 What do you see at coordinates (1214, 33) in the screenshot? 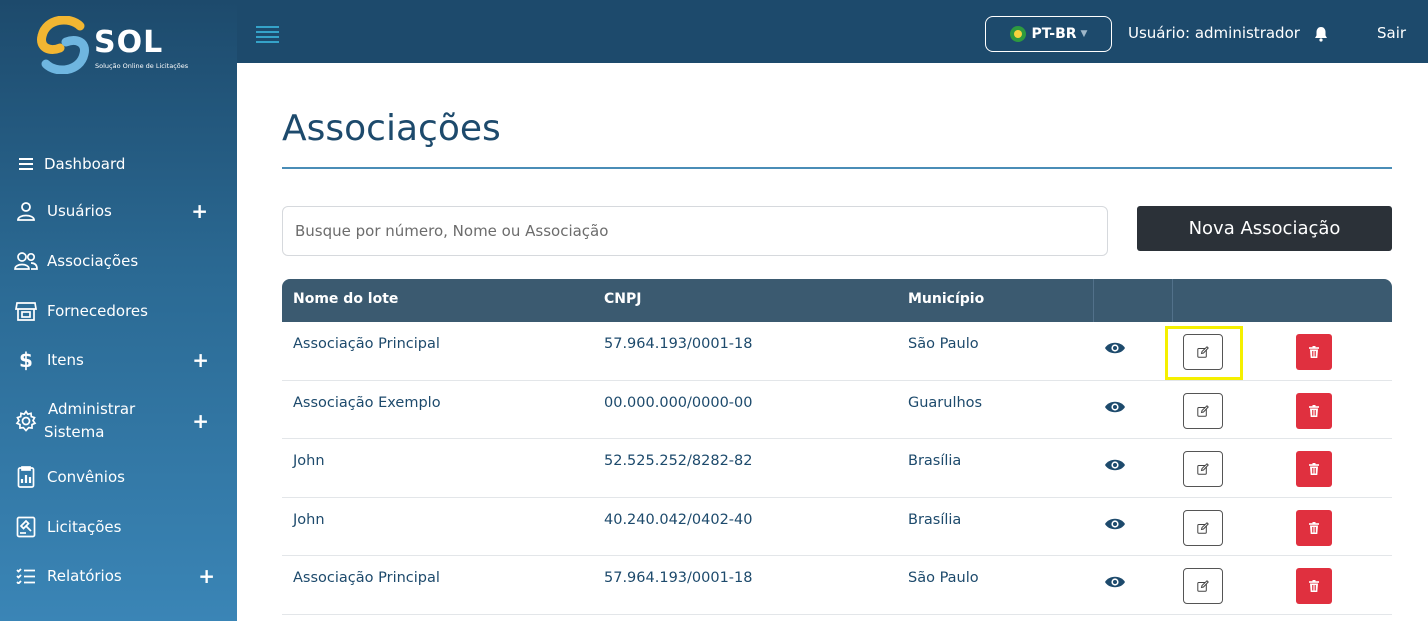
I see `user-label: Usuário: administrador` at bounding box center [1214, 33].